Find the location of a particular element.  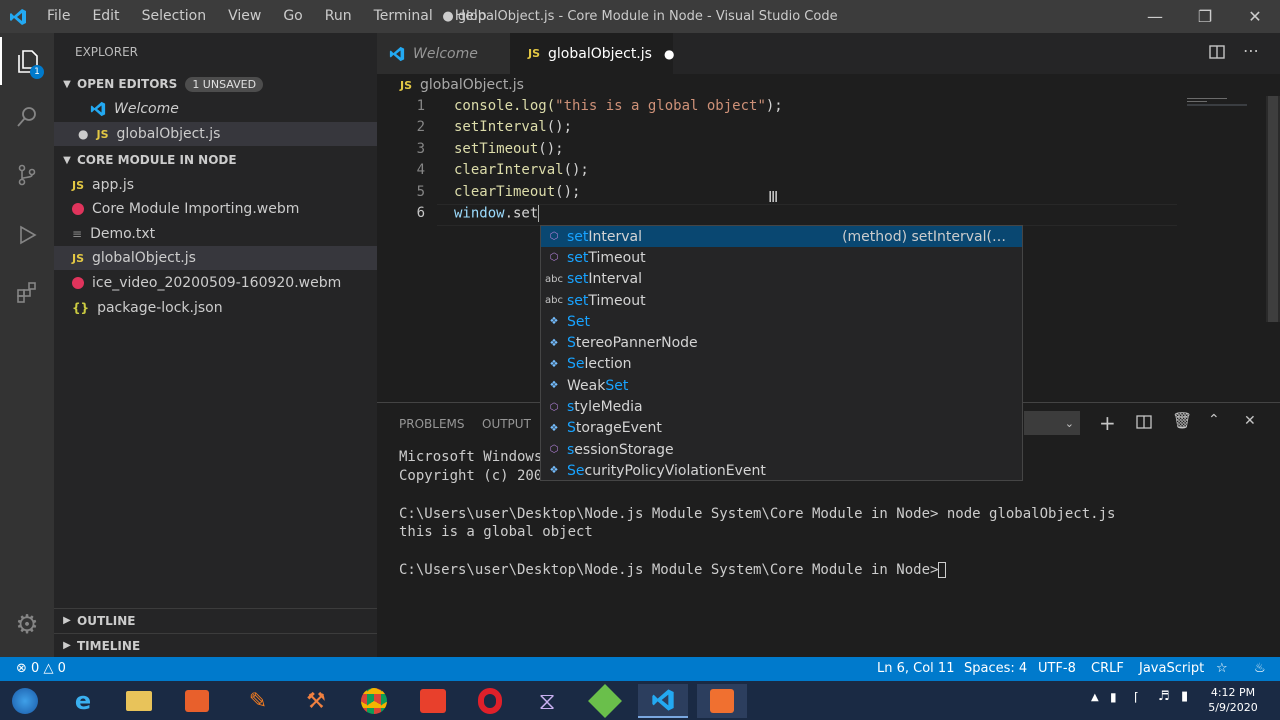

tab-welcome: Welcome is located at coordinates (443, 53).